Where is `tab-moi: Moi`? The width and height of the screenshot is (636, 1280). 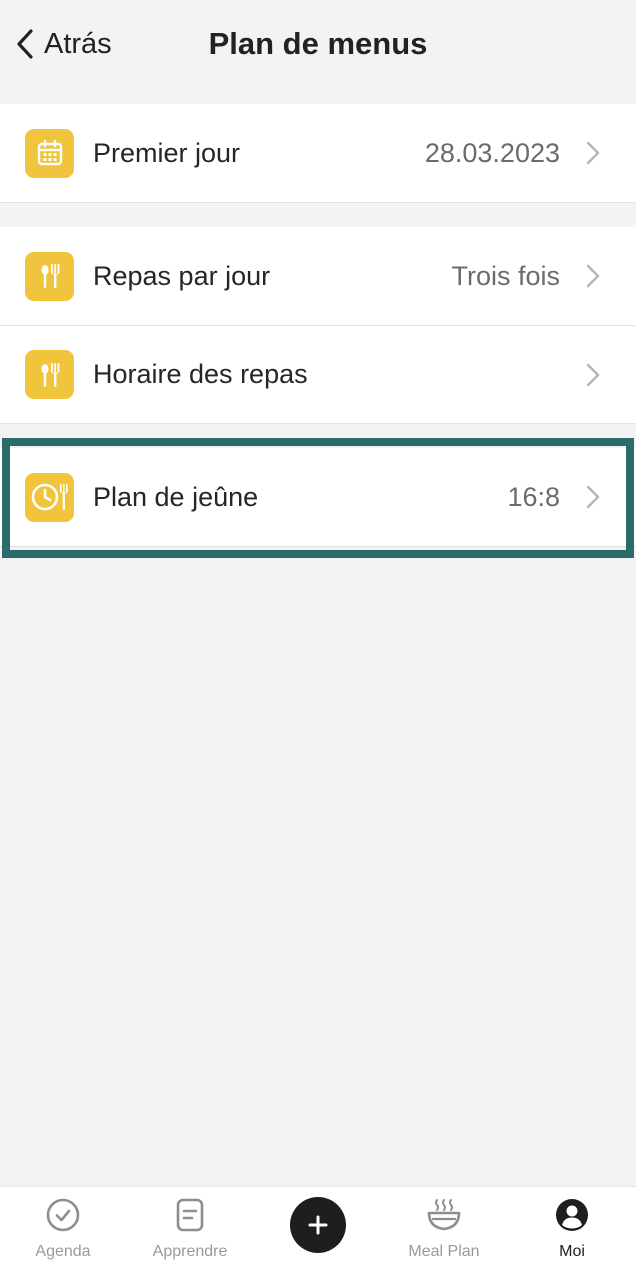 tab-moi: Moi is located at coordinates (572, 1233).